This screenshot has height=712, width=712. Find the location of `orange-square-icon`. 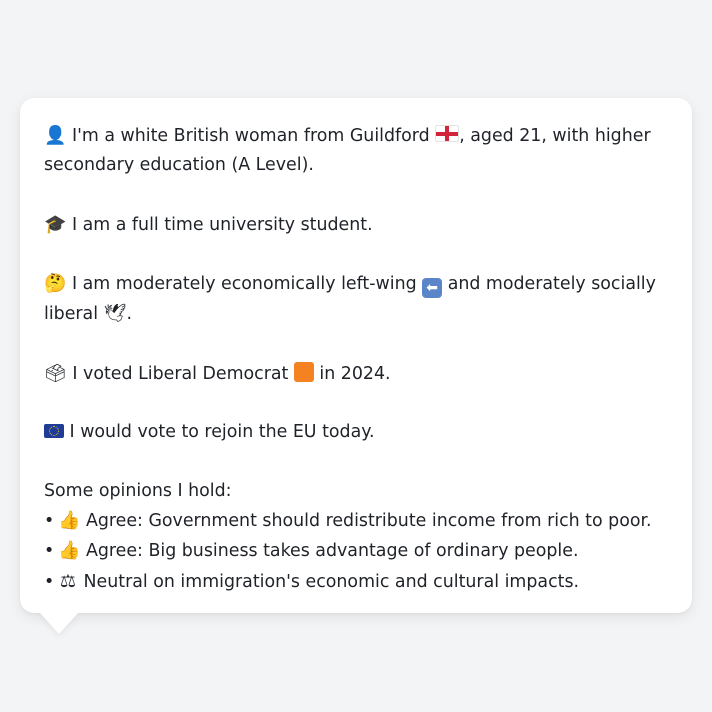

orange-square-icon is located at coordinates (303, 371).